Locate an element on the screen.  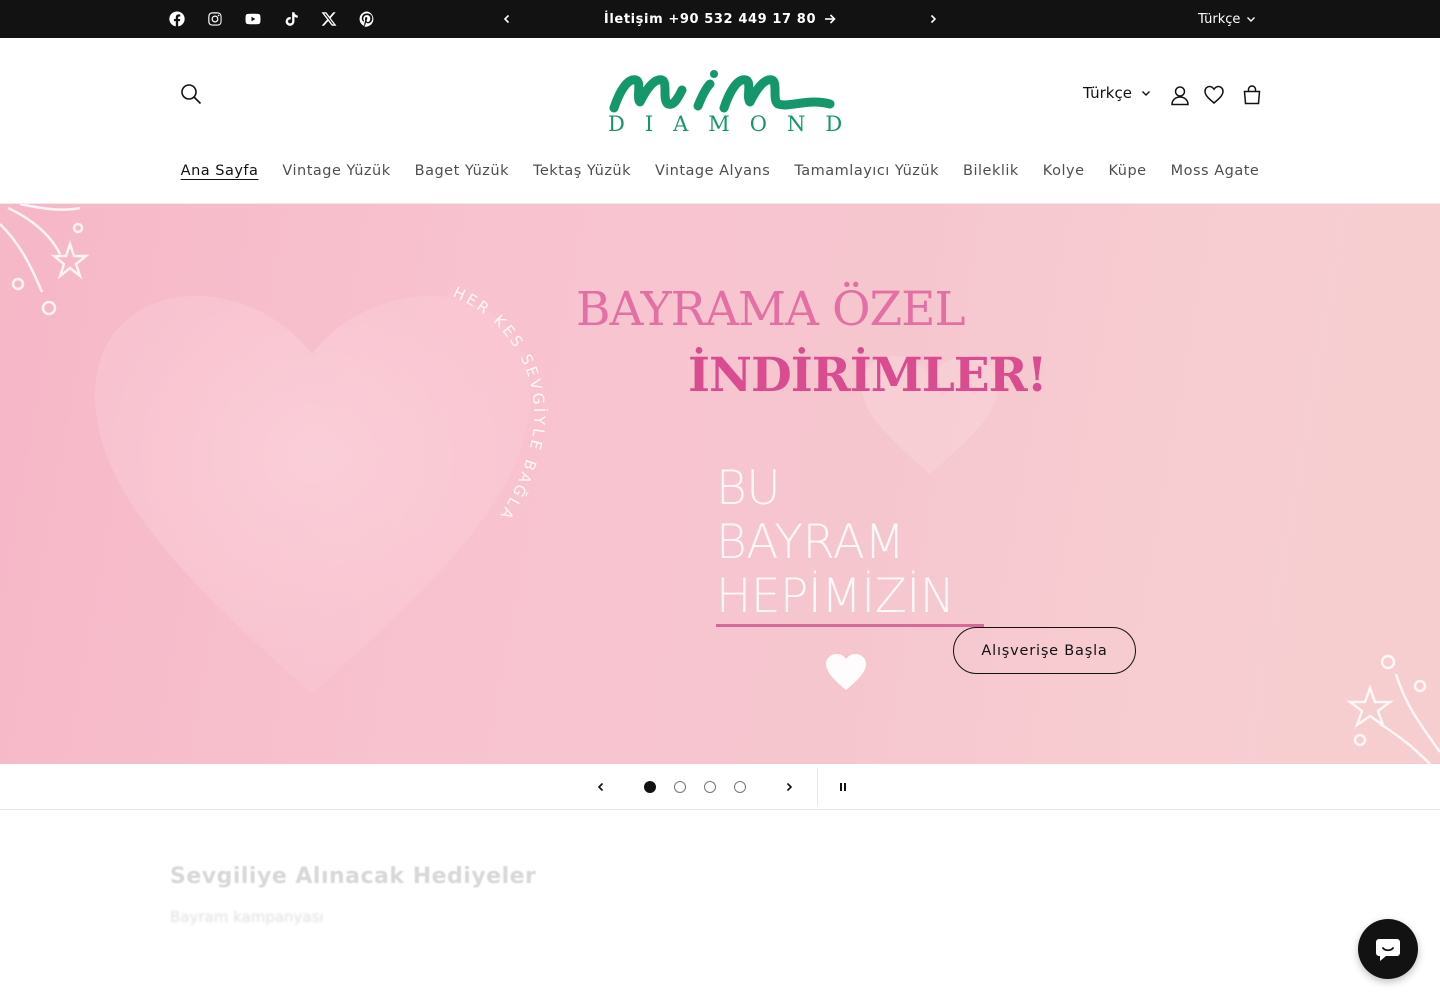
pause-icon is located at coordinates (843, 787).